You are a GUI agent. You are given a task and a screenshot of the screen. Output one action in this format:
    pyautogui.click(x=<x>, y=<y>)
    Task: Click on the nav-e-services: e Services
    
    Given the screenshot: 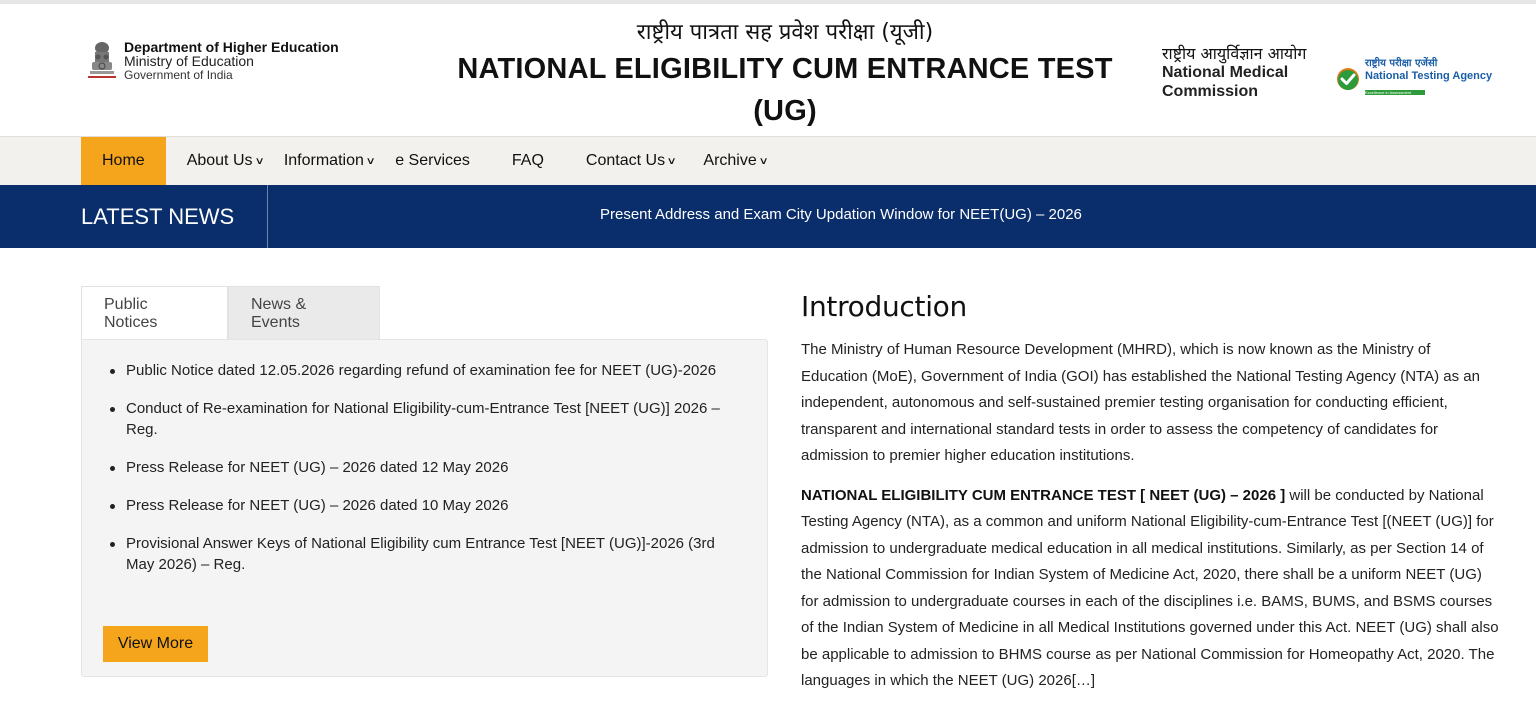 What is the action you would take?
    pyautogui.click(x=443, y=161)
    